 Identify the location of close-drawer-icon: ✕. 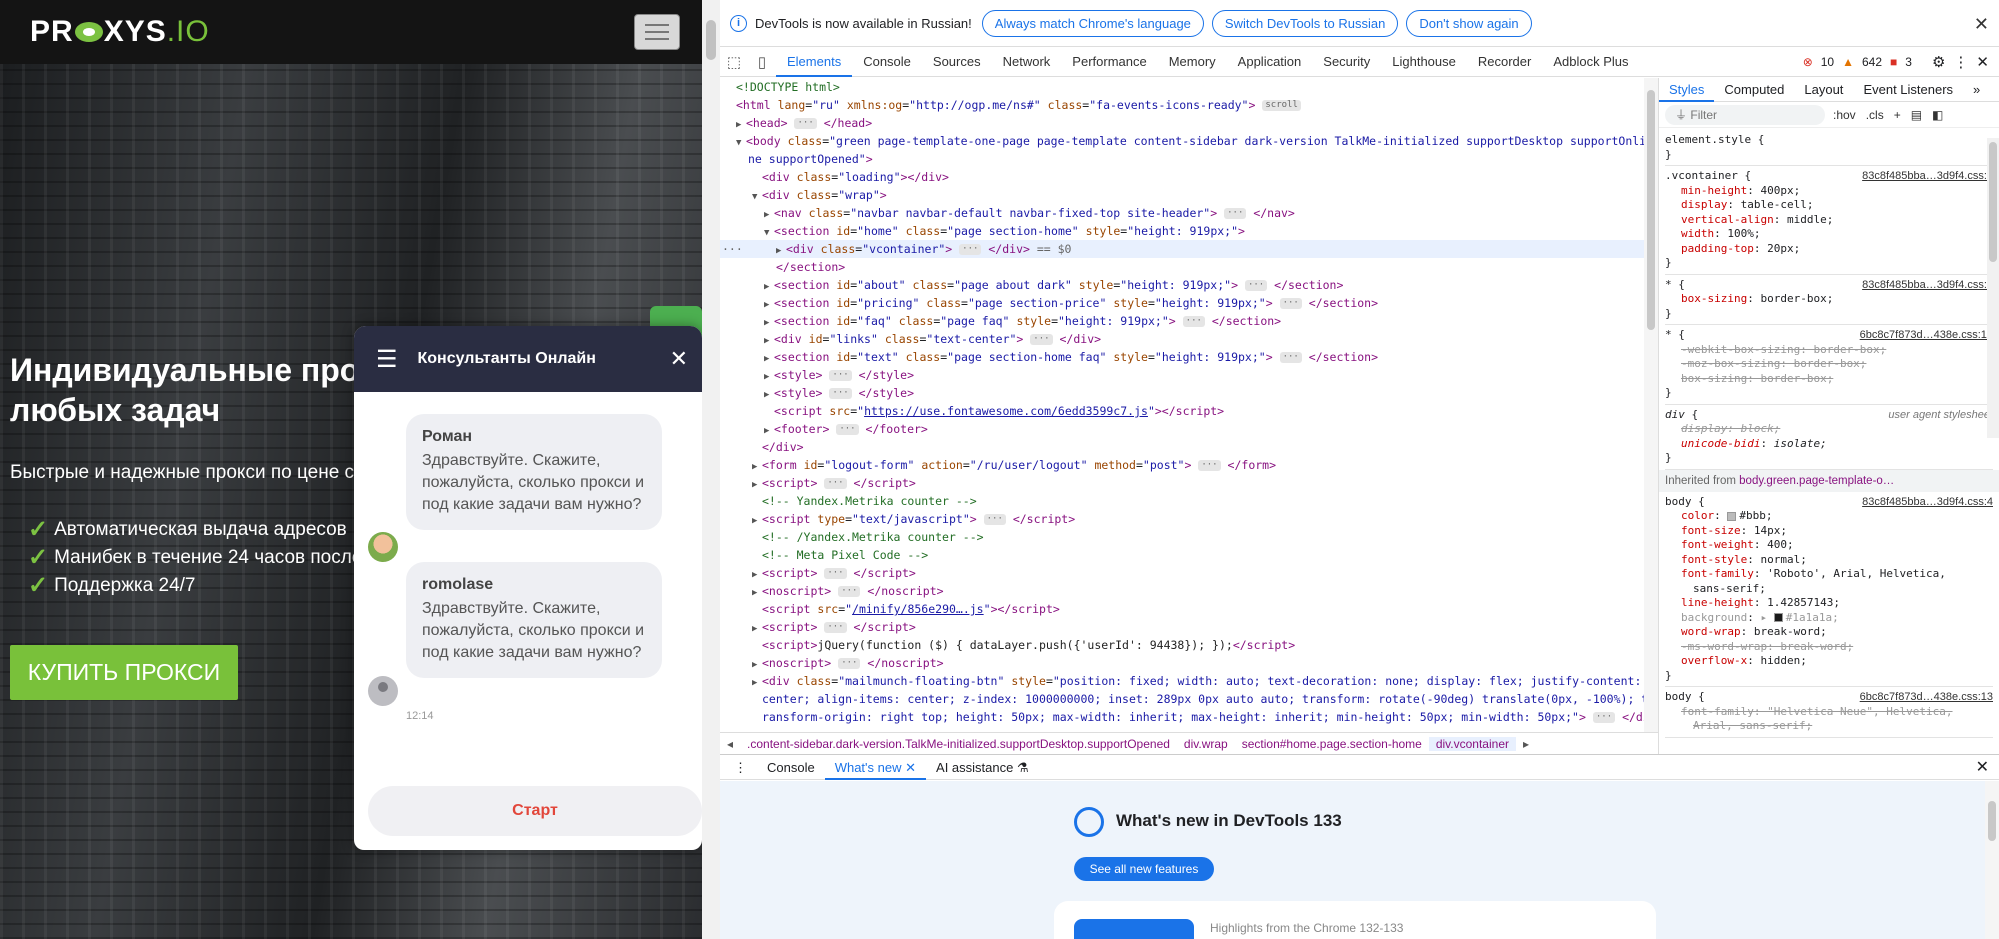
(1982, 767).